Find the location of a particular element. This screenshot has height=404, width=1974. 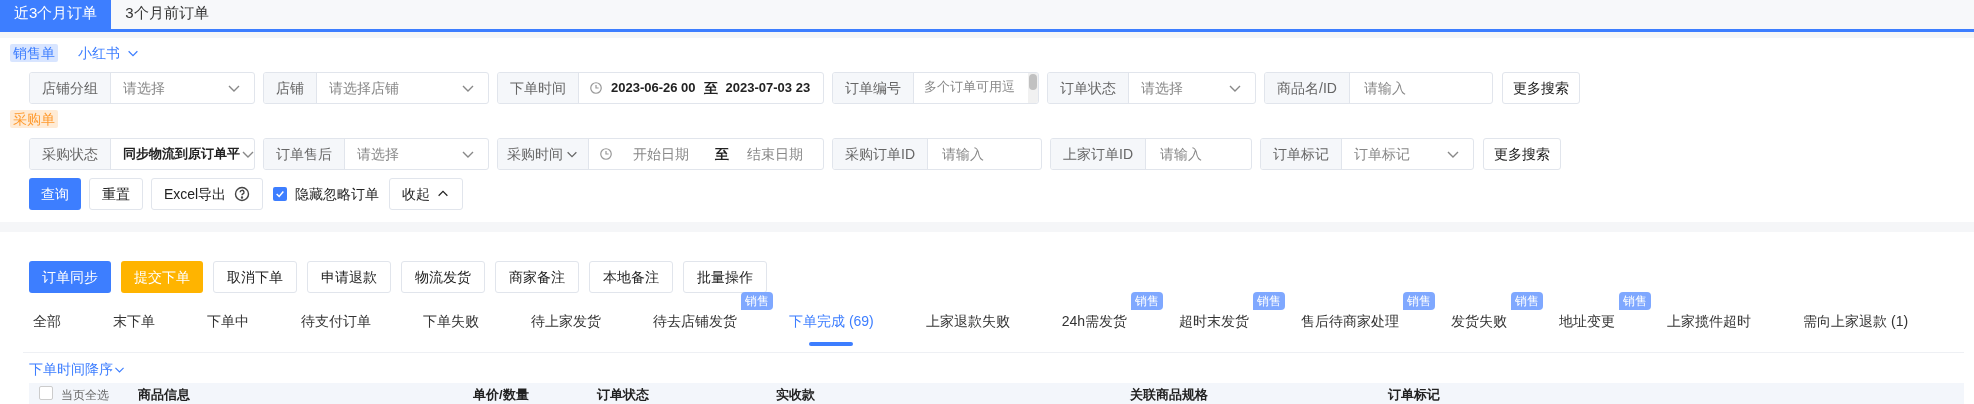

input-field: 采购订单ID 请输入 is located at coordinates (937, 154).